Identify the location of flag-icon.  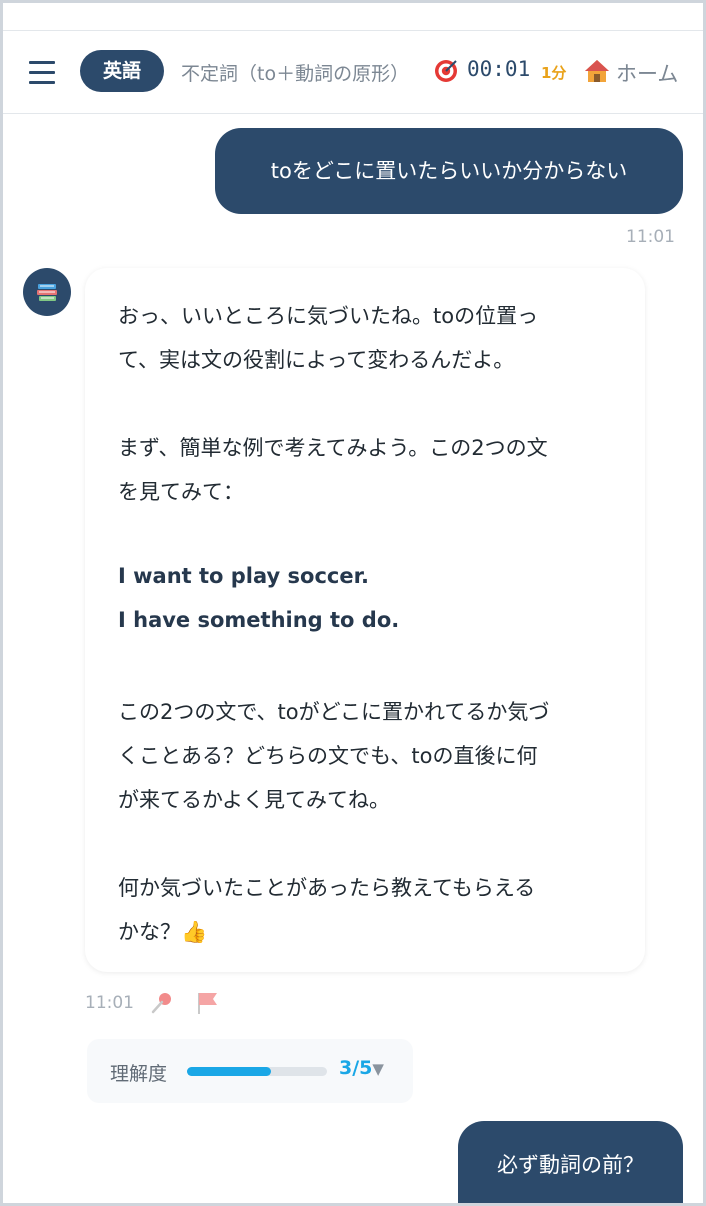
(207, 1003).